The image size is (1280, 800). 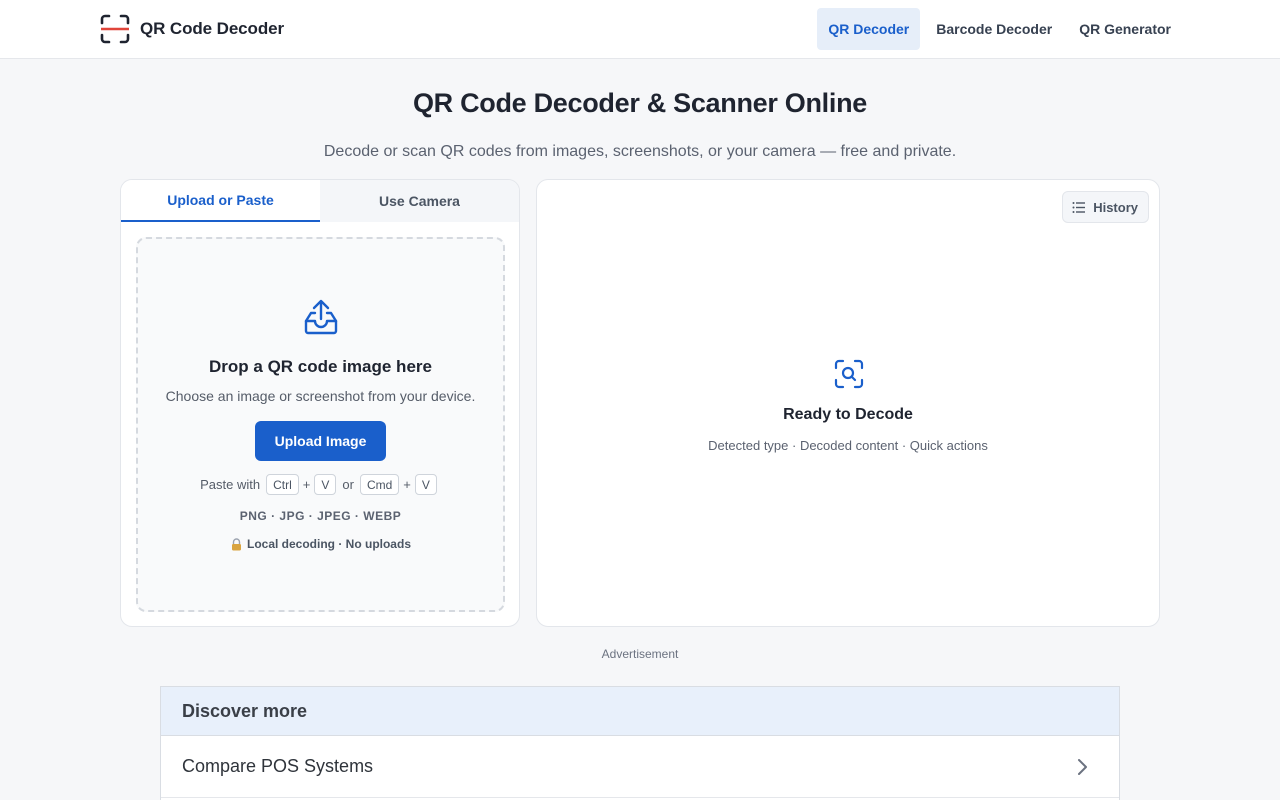 What do you see at coordinates (869, 29) in the screenshot?
I see `nav-qr-decoder: QR Decoder` at bounding box center [869, 29].